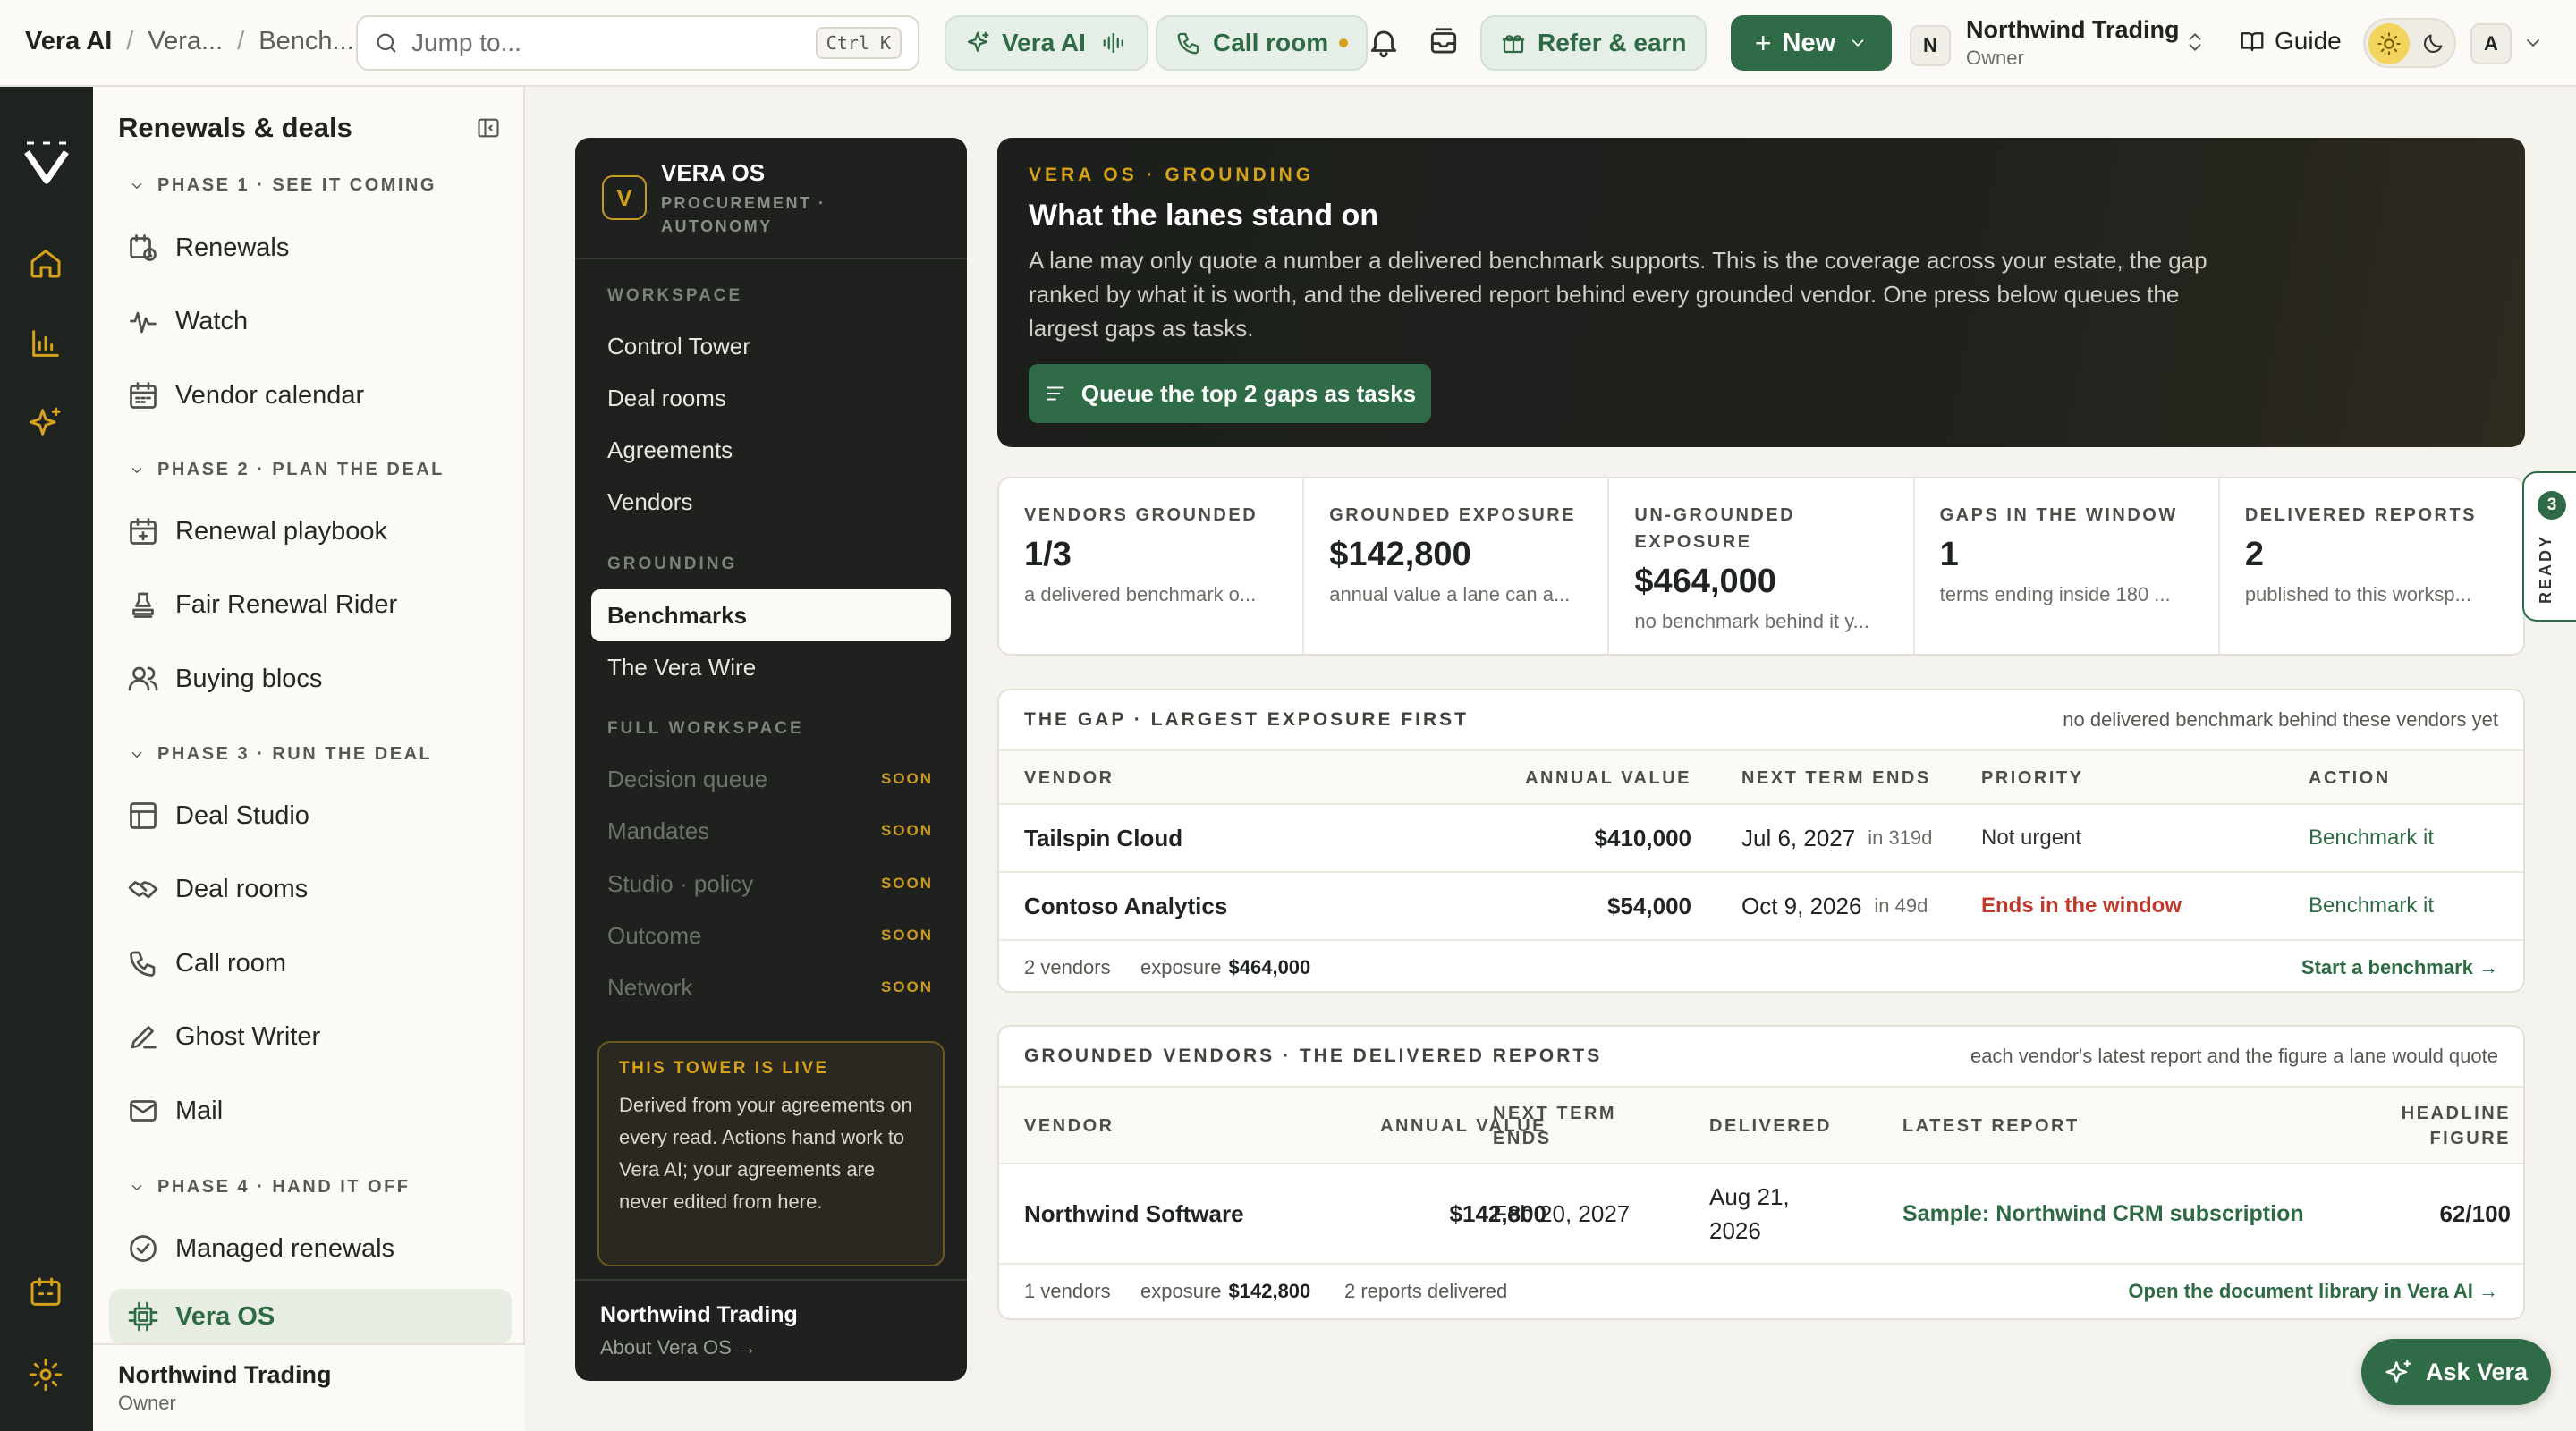 The width and height of the screenshot is (2576, 1431). I want to click on icon-rail, so click(46, 759).